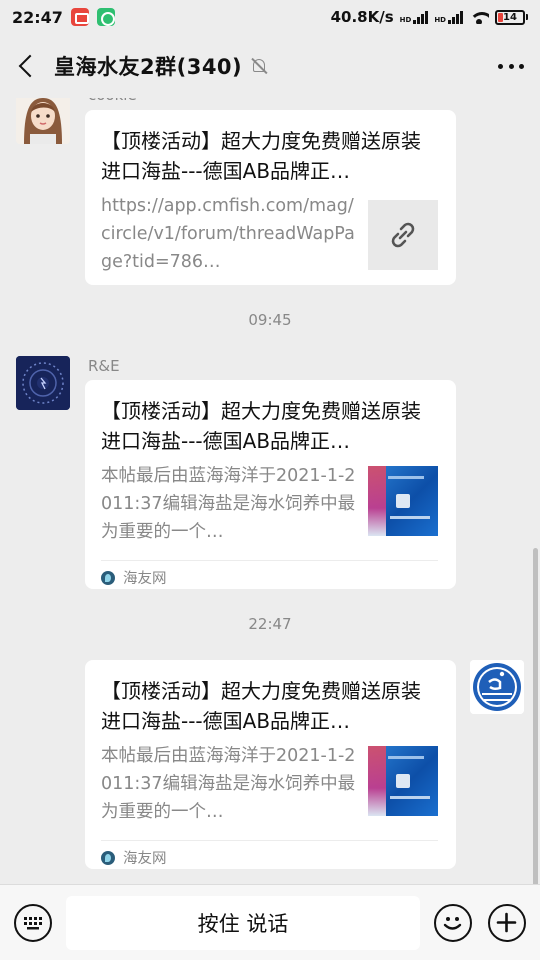 The width and height of the screenshot is (540, 960). Describe the element at coordinates (37, 17) in the screenshot. I see `status-time: 22:47` at that location.